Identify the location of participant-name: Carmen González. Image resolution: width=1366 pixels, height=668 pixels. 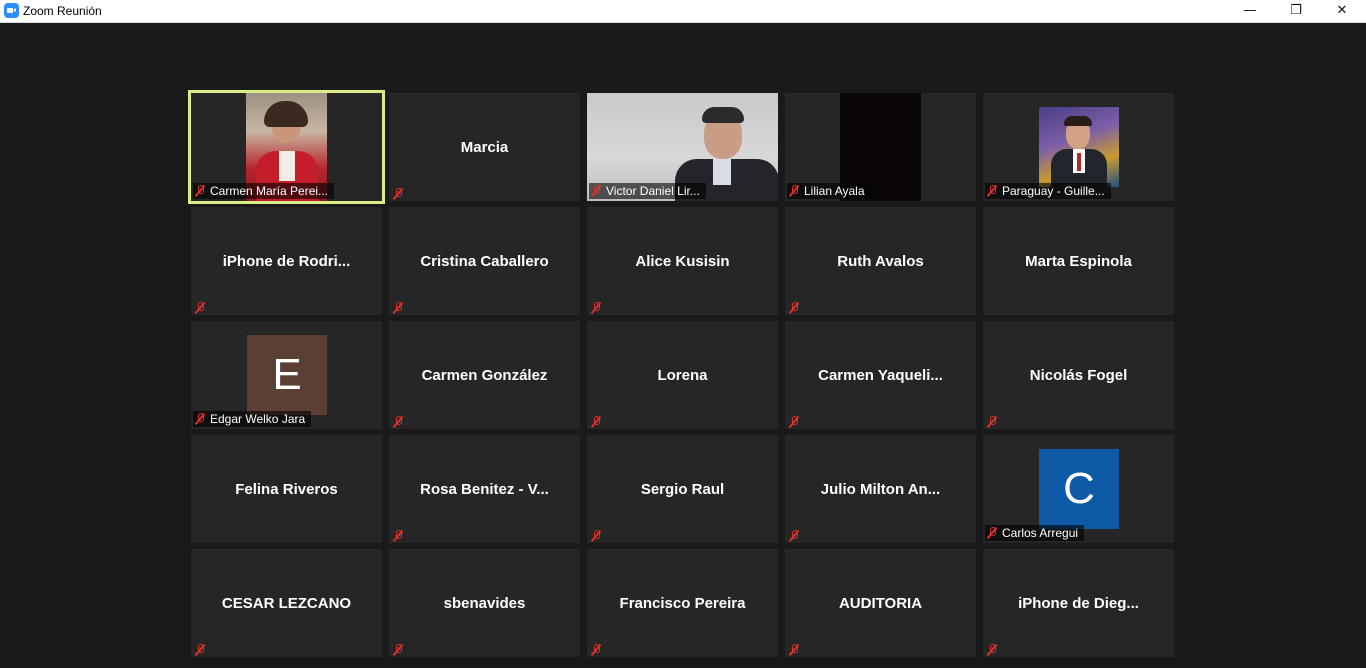
(484, 375).